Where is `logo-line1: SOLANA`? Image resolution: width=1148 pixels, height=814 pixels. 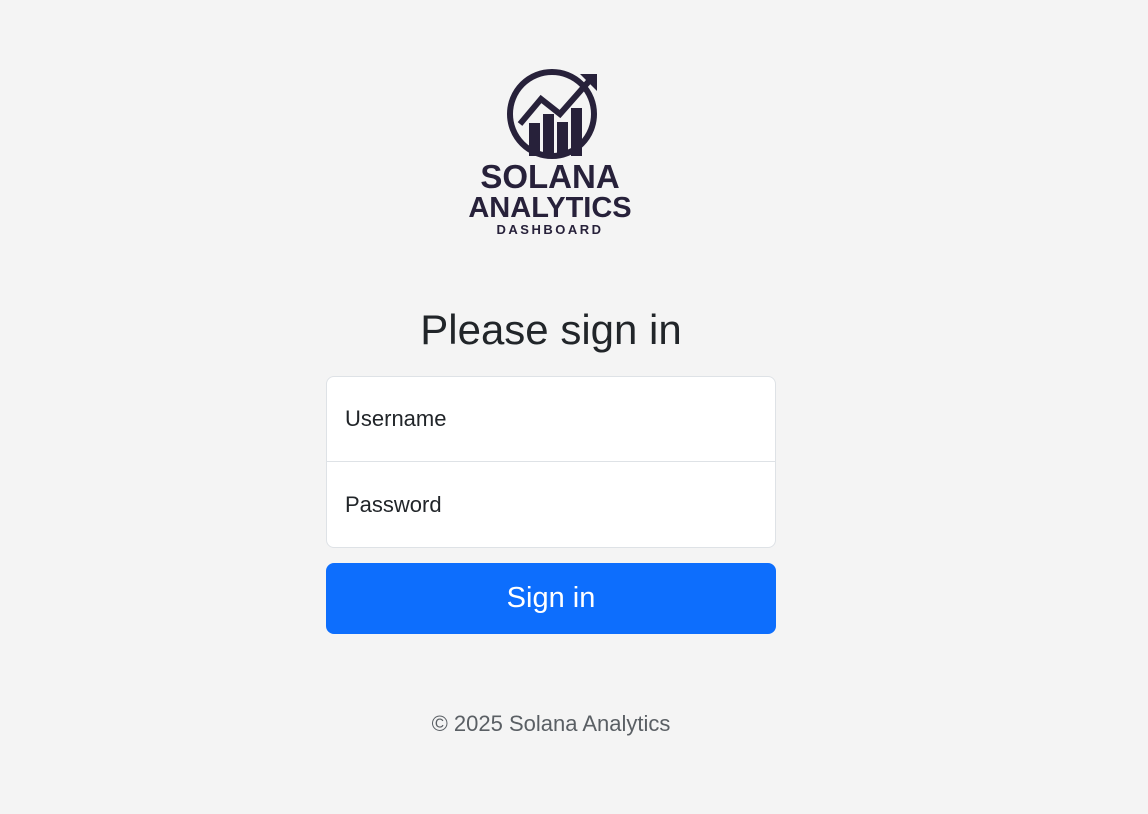
logo-line1: SOLANA is located at coordinates (549, 176).